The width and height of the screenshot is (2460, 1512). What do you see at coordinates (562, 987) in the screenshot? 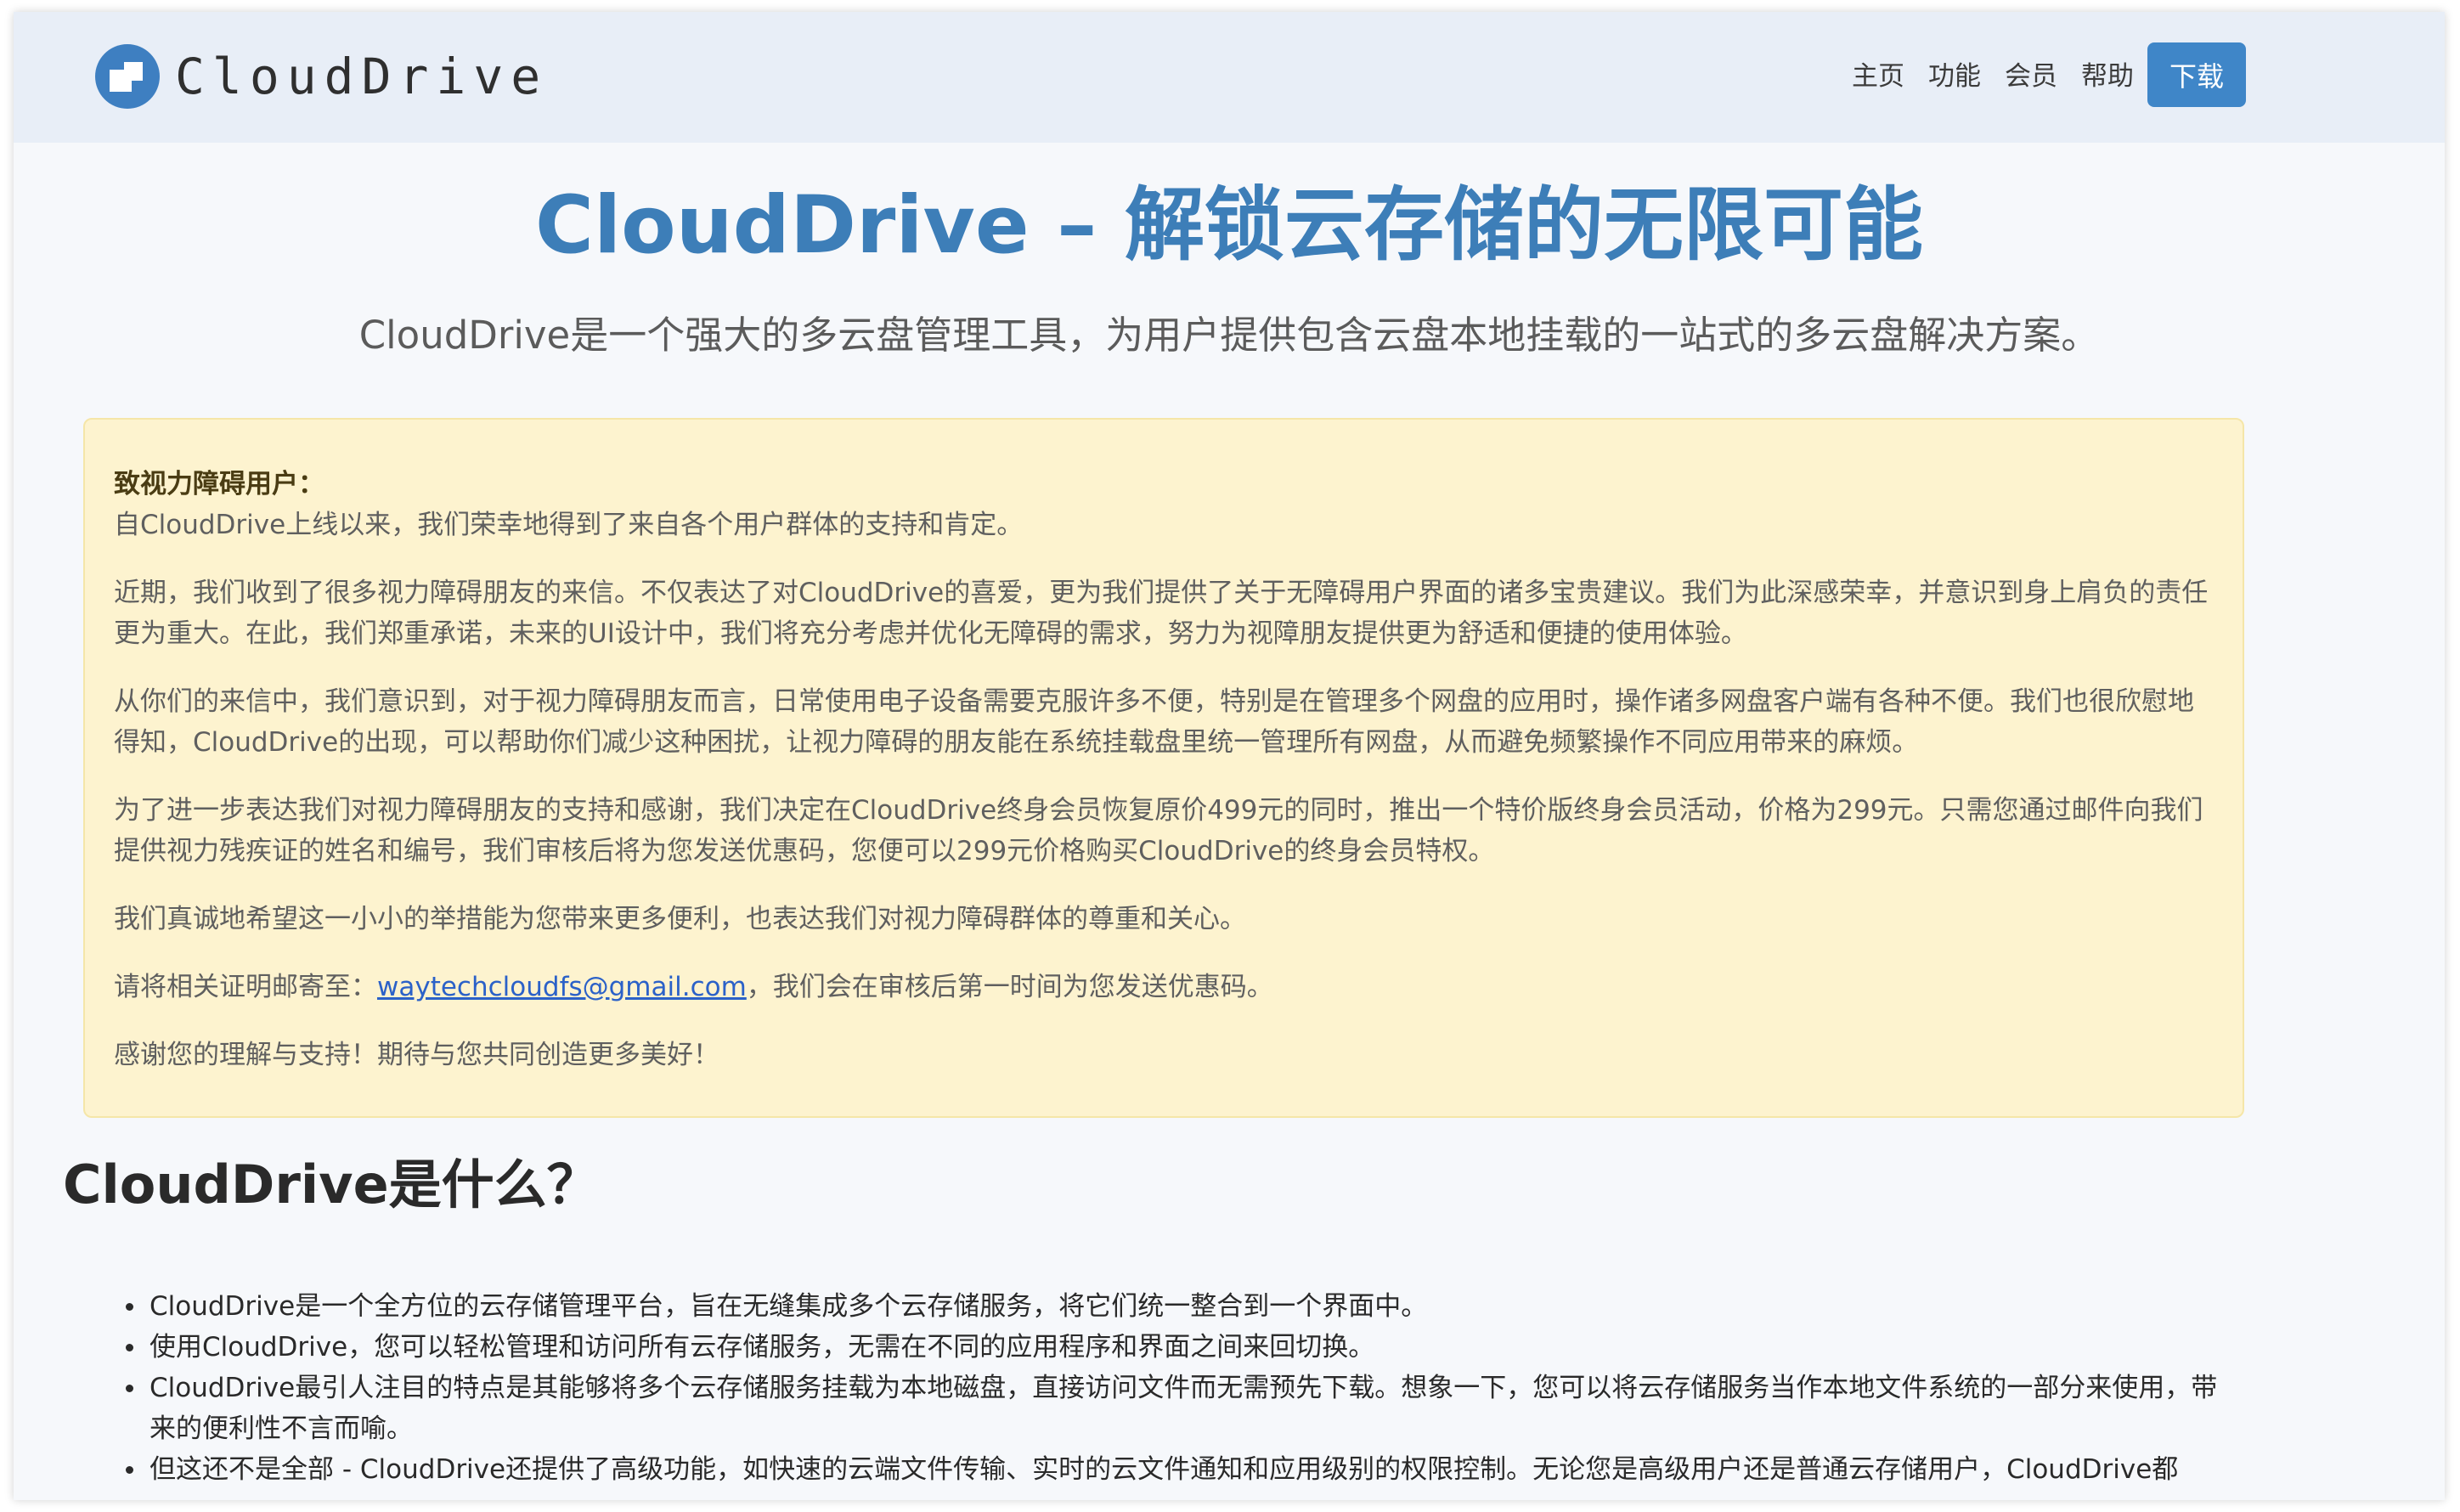
I see `contact-email-link: waytechcloudfs@gmail.com` at bounding box center [562, 987].